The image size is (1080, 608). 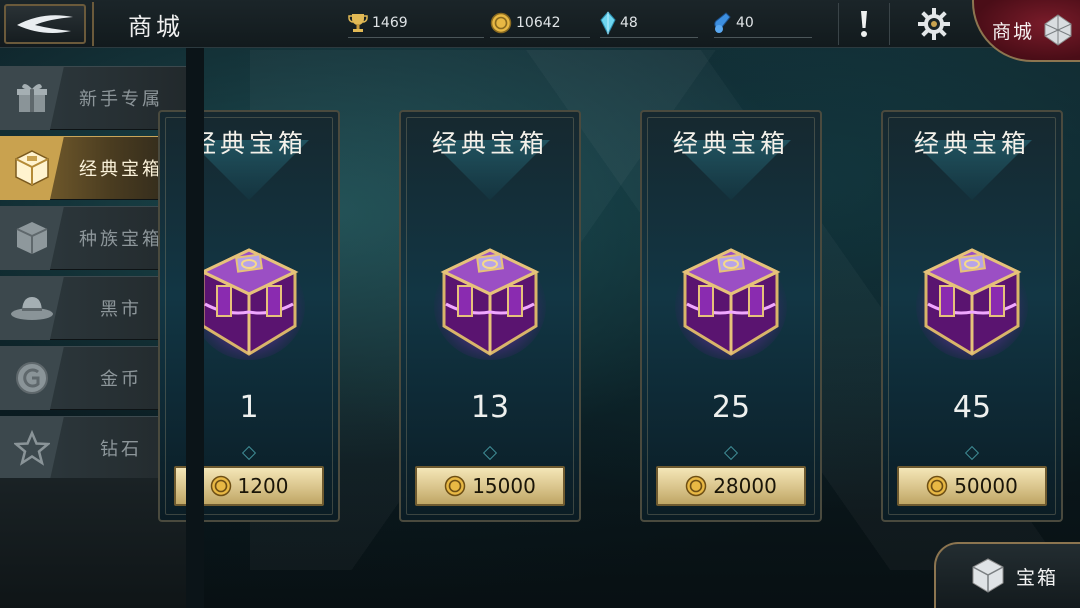 I want to click on price-value: 28000, so click(x=745, y=486).